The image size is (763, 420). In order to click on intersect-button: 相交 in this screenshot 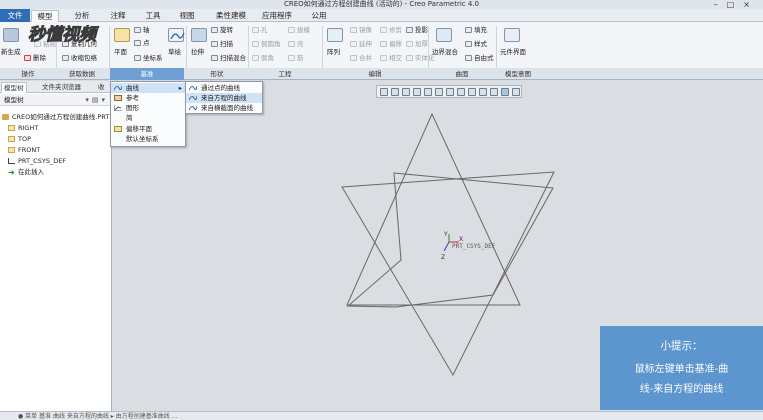, I will do `click(391, 58)`.